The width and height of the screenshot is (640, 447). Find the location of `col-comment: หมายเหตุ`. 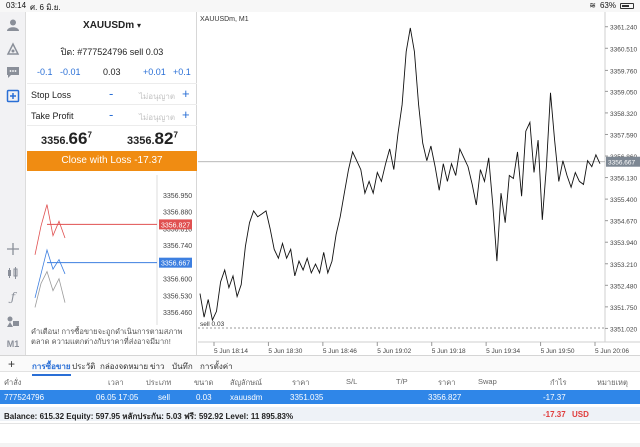

col-comment: หมายเหตุ is located at coordinates (612, 382).